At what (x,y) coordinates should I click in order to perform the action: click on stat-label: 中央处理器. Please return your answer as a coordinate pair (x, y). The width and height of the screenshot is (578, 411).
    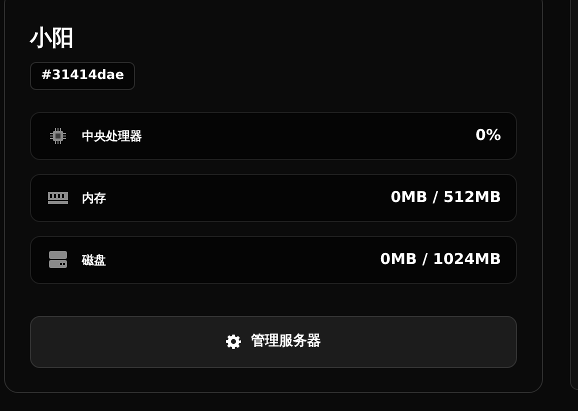
    Looking at the image, I should click on (112, 136).